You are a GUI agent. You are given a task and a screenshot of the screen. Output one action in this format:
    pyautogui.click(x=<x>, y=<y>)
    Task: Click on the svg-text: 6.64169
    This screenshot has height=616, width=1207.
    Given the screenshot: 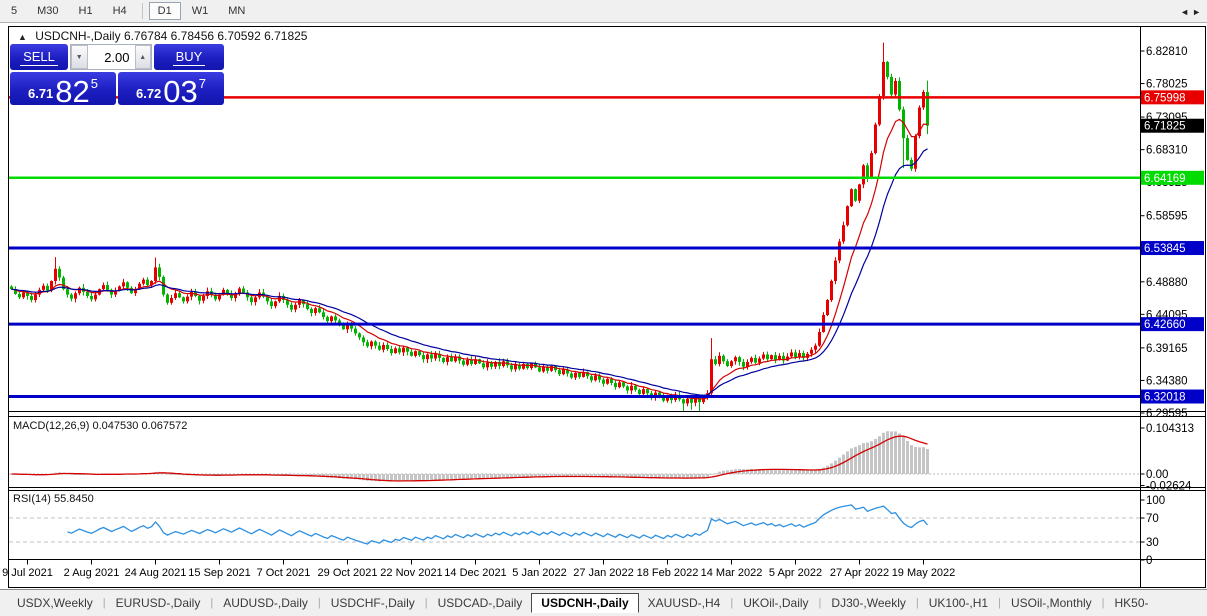 What is the action you would take?
    pyautogui.click(x=1165, y=179)
    